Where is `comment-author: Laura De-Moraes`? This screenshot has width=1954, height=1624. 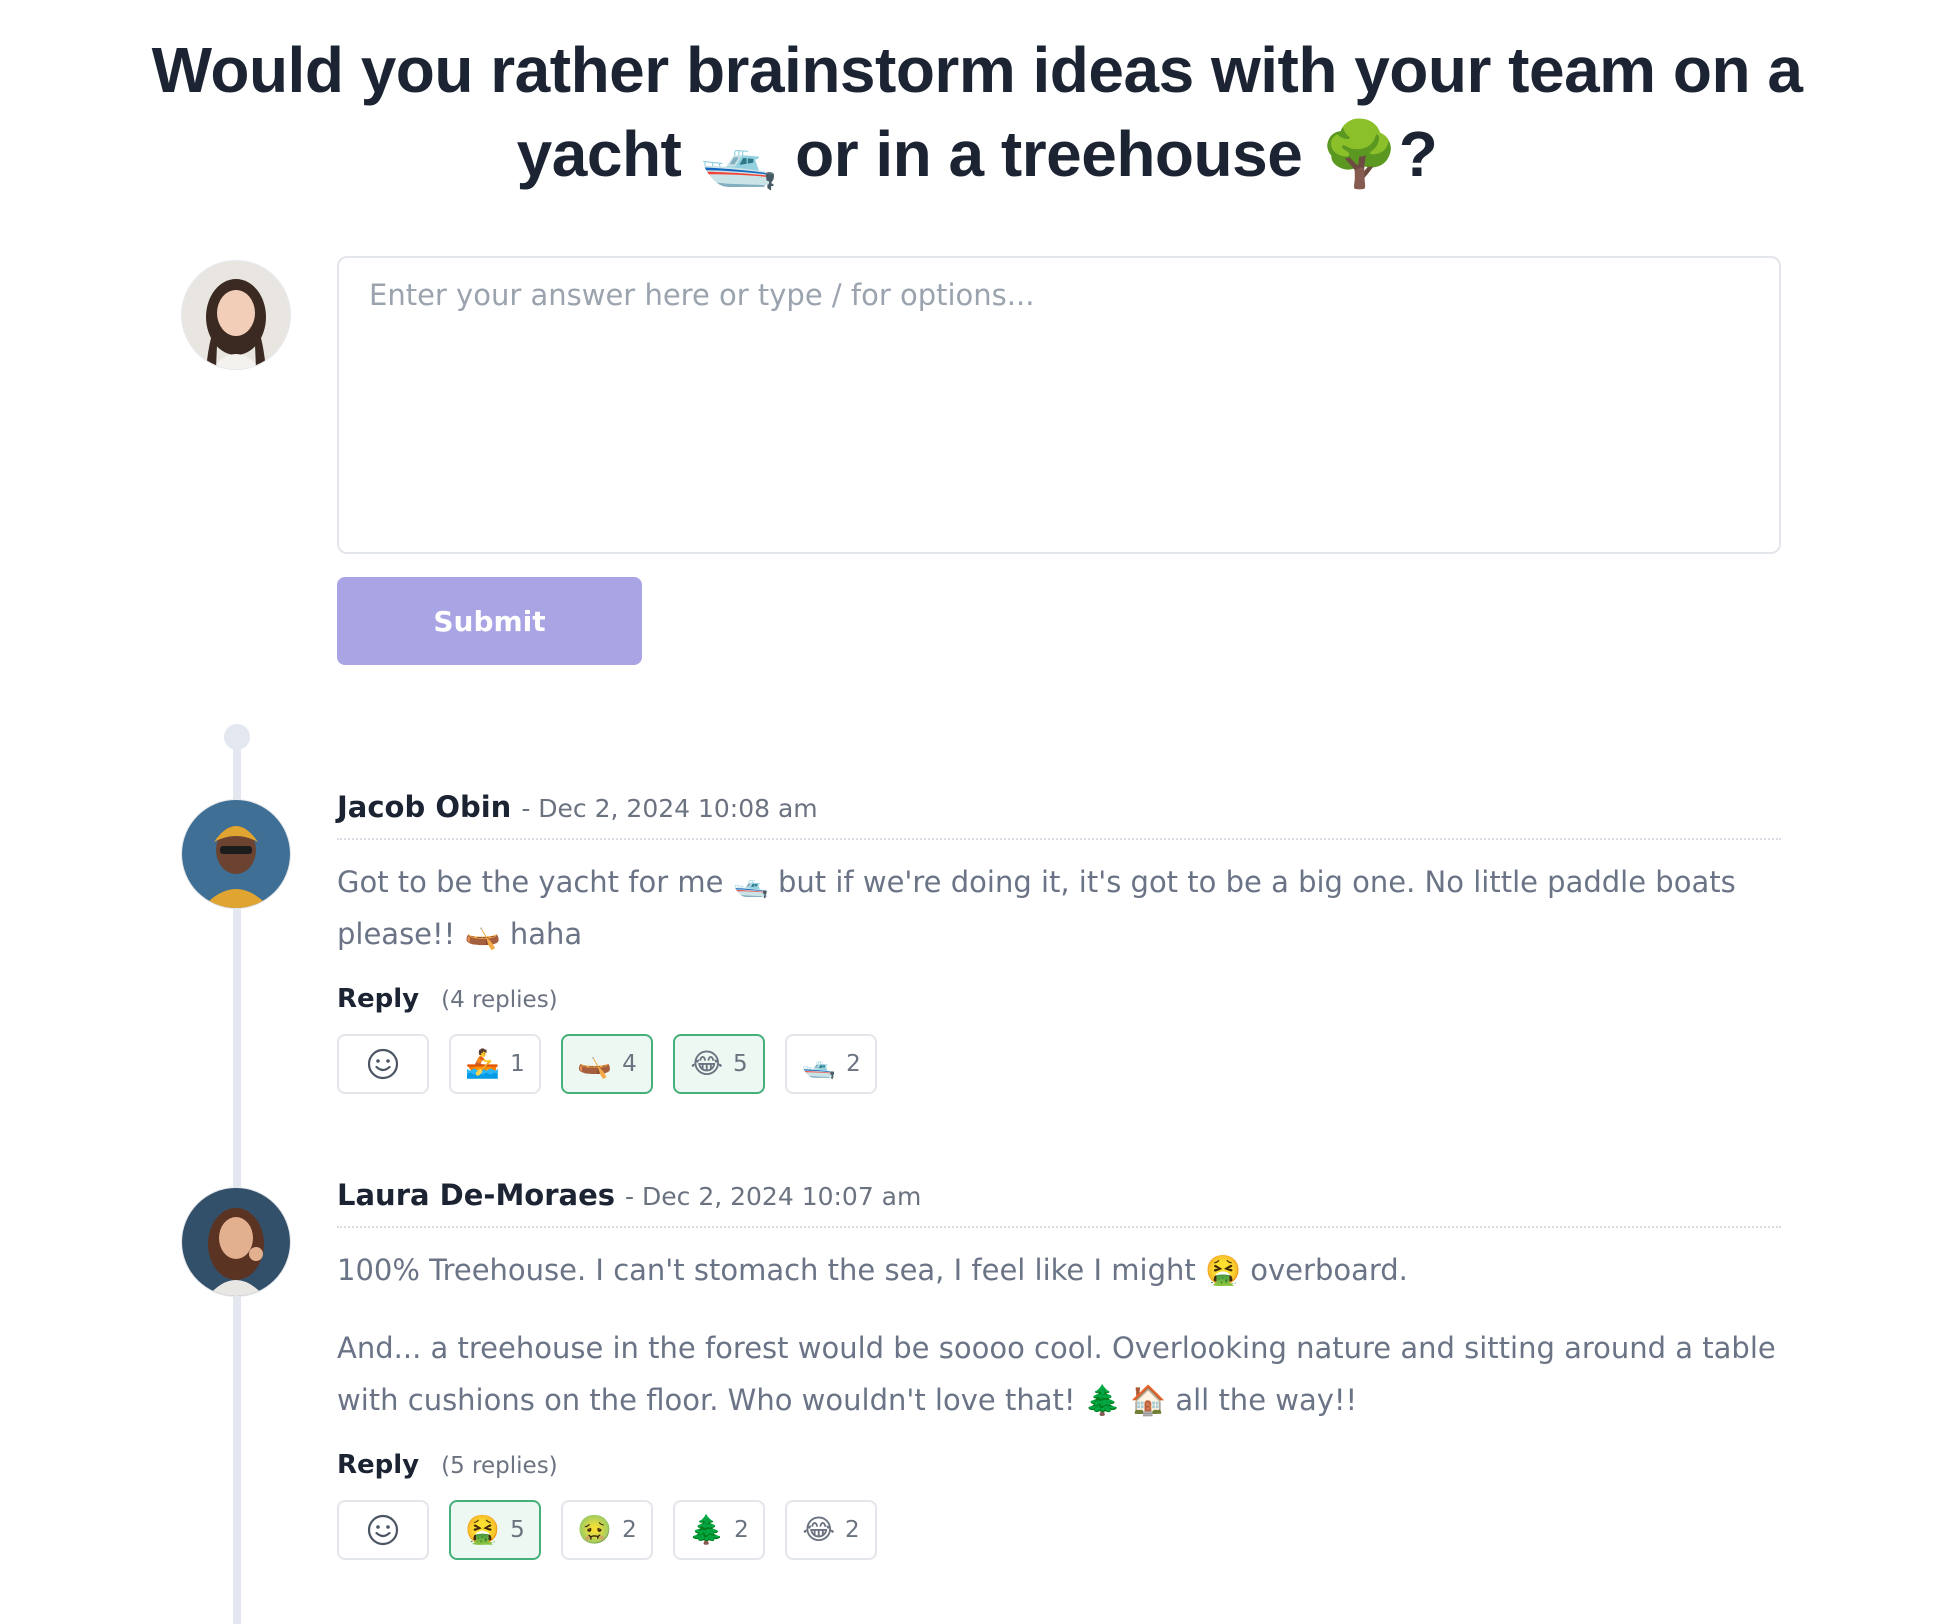 comment-author: Laura De-Moraes is located at coordinates (476, 1195).